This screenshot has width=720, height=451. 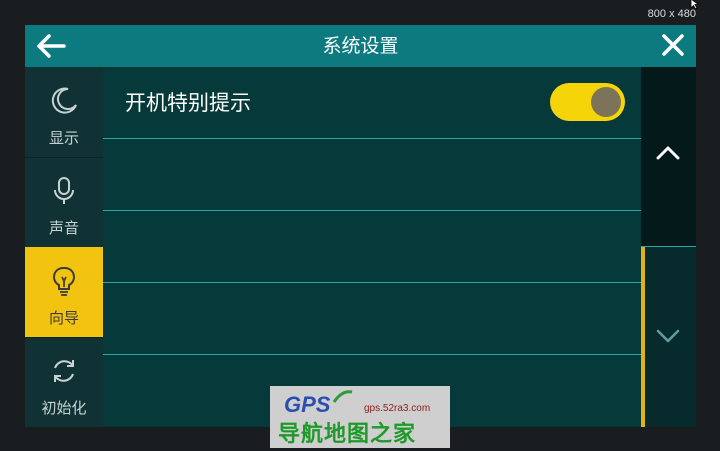 I want to click on arrow-left-icon, so click(x=51, y=46).